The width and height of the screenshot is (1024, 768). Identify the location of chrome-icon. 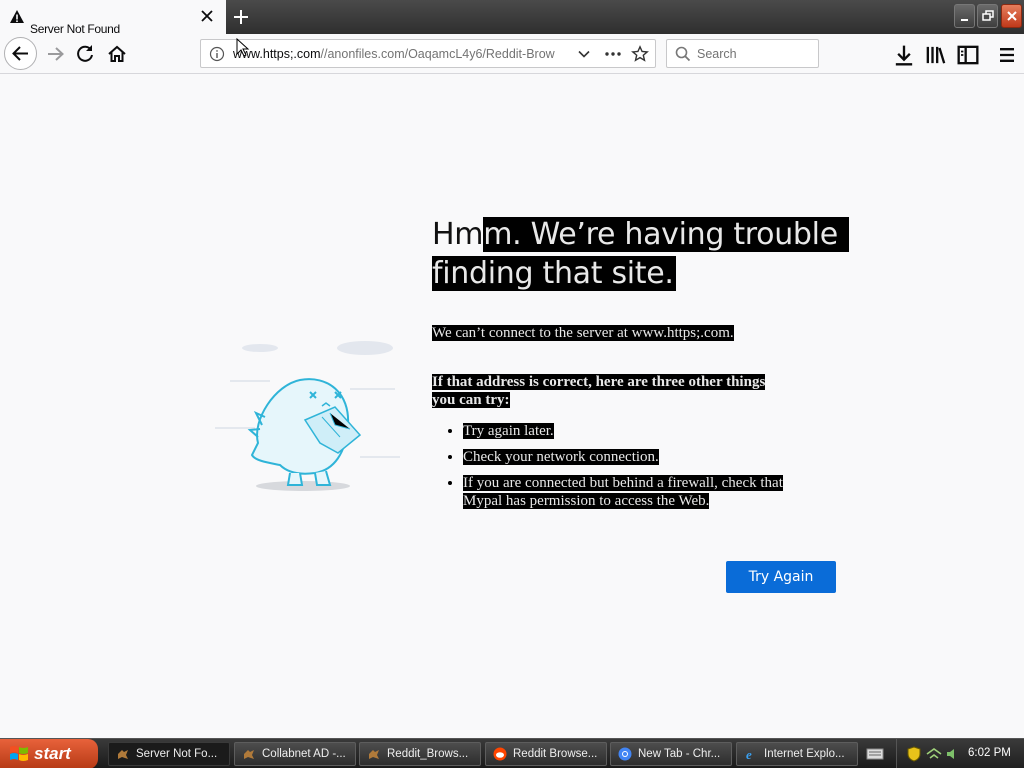
(625, 754).